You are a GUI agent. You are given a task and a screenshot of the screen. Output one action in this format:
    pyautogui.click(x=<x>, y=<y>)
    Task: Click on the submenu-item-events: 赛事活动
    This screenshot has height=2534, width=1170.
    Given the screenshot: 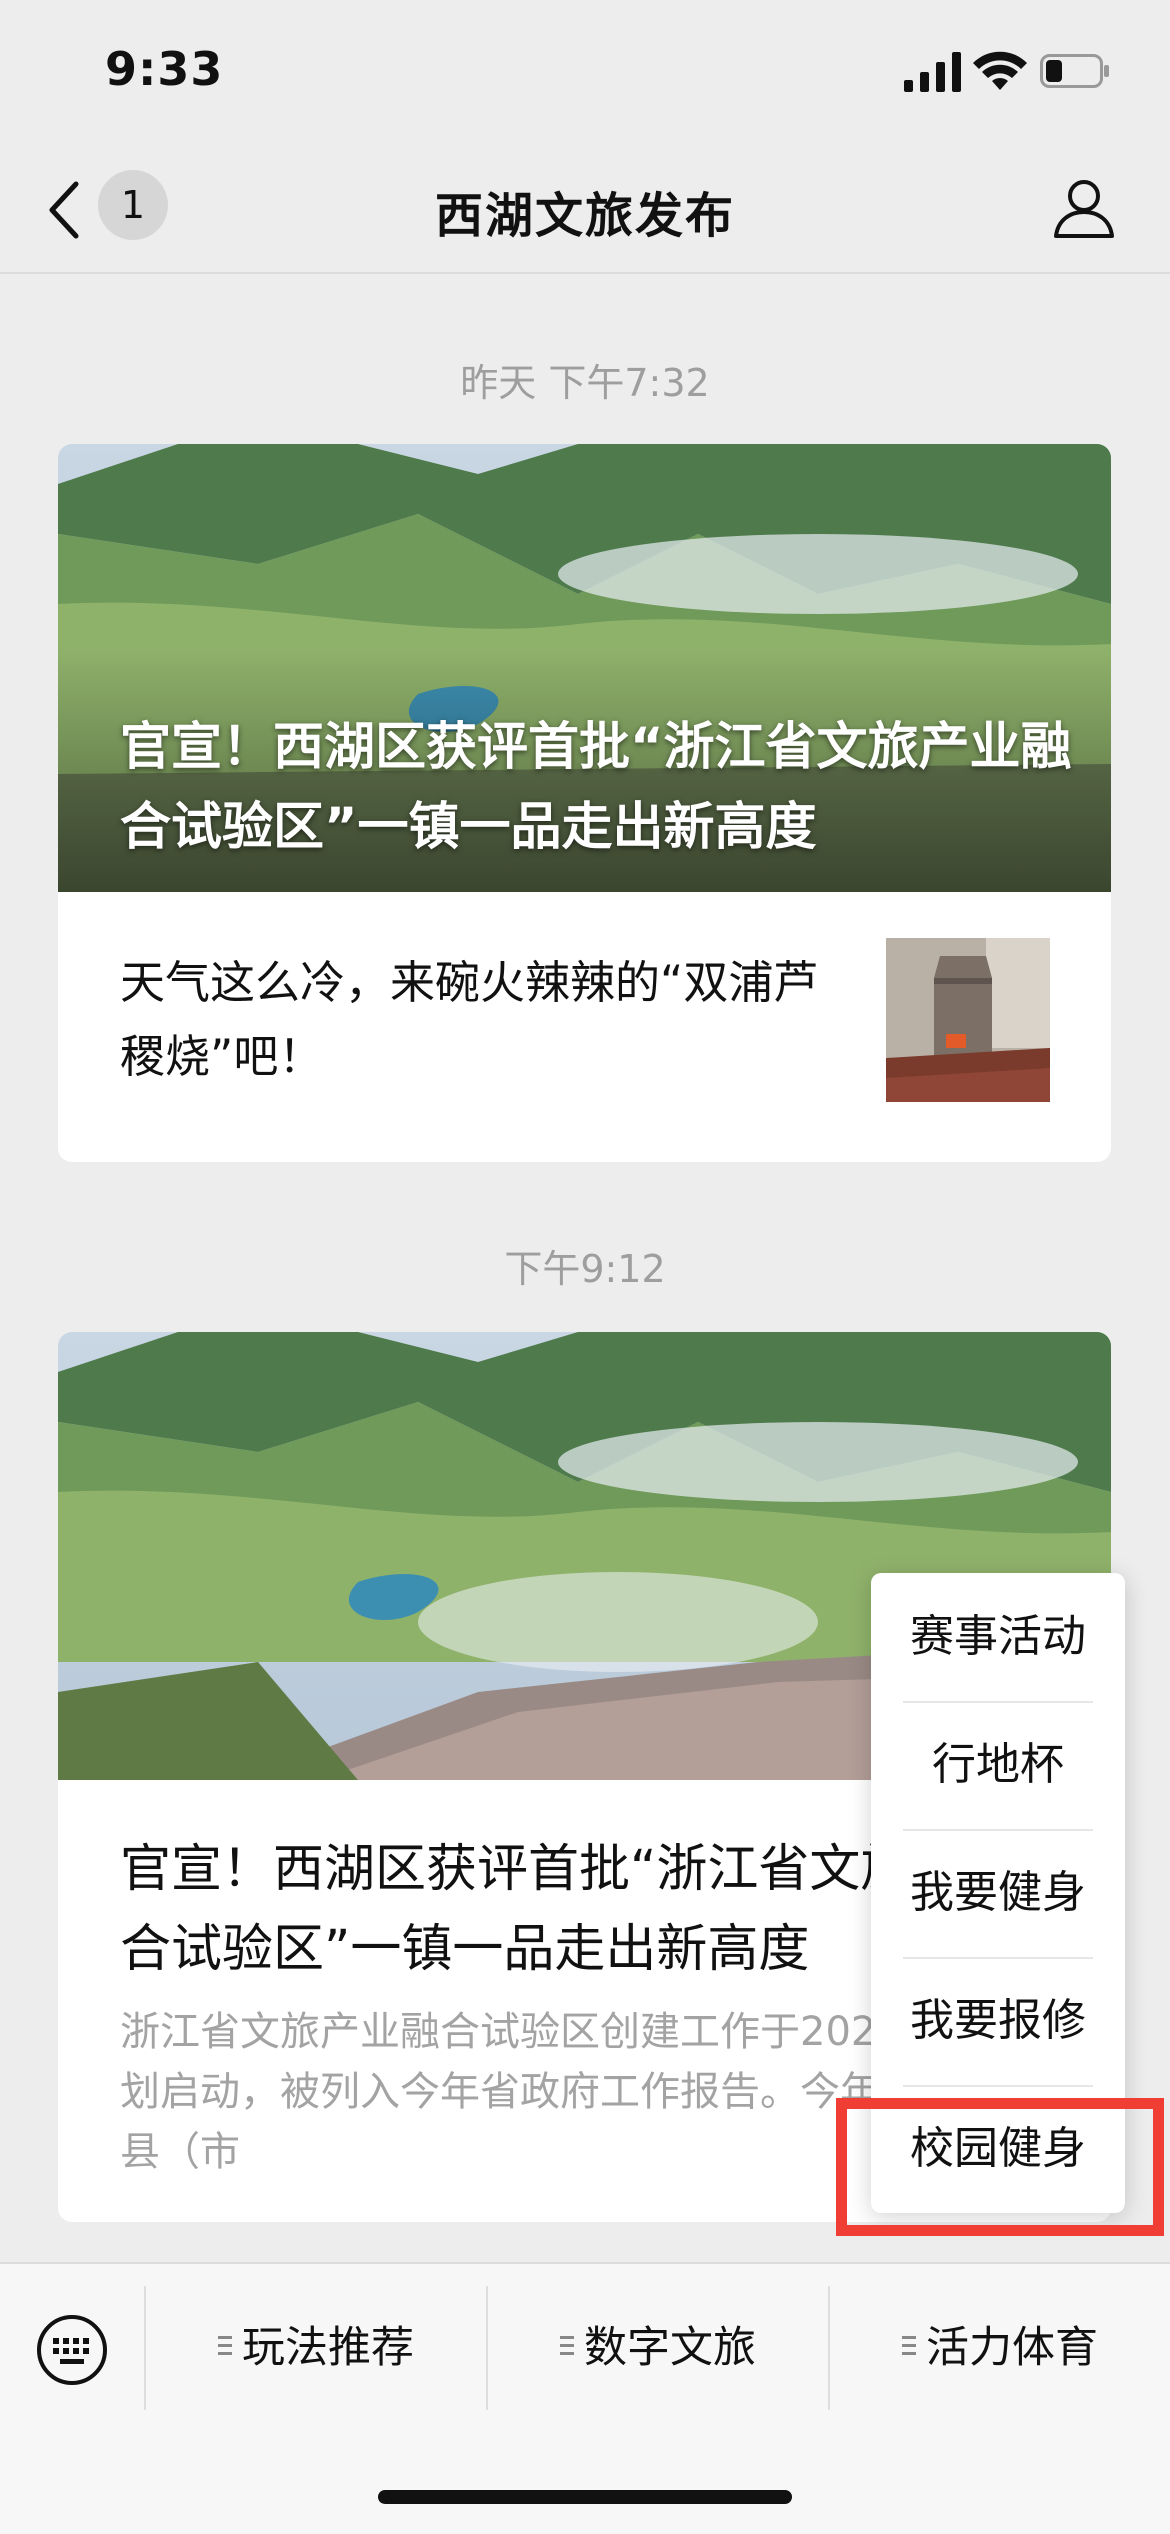 What is the action you would take?
    pyautogui.click(x=998, y=1637)
    